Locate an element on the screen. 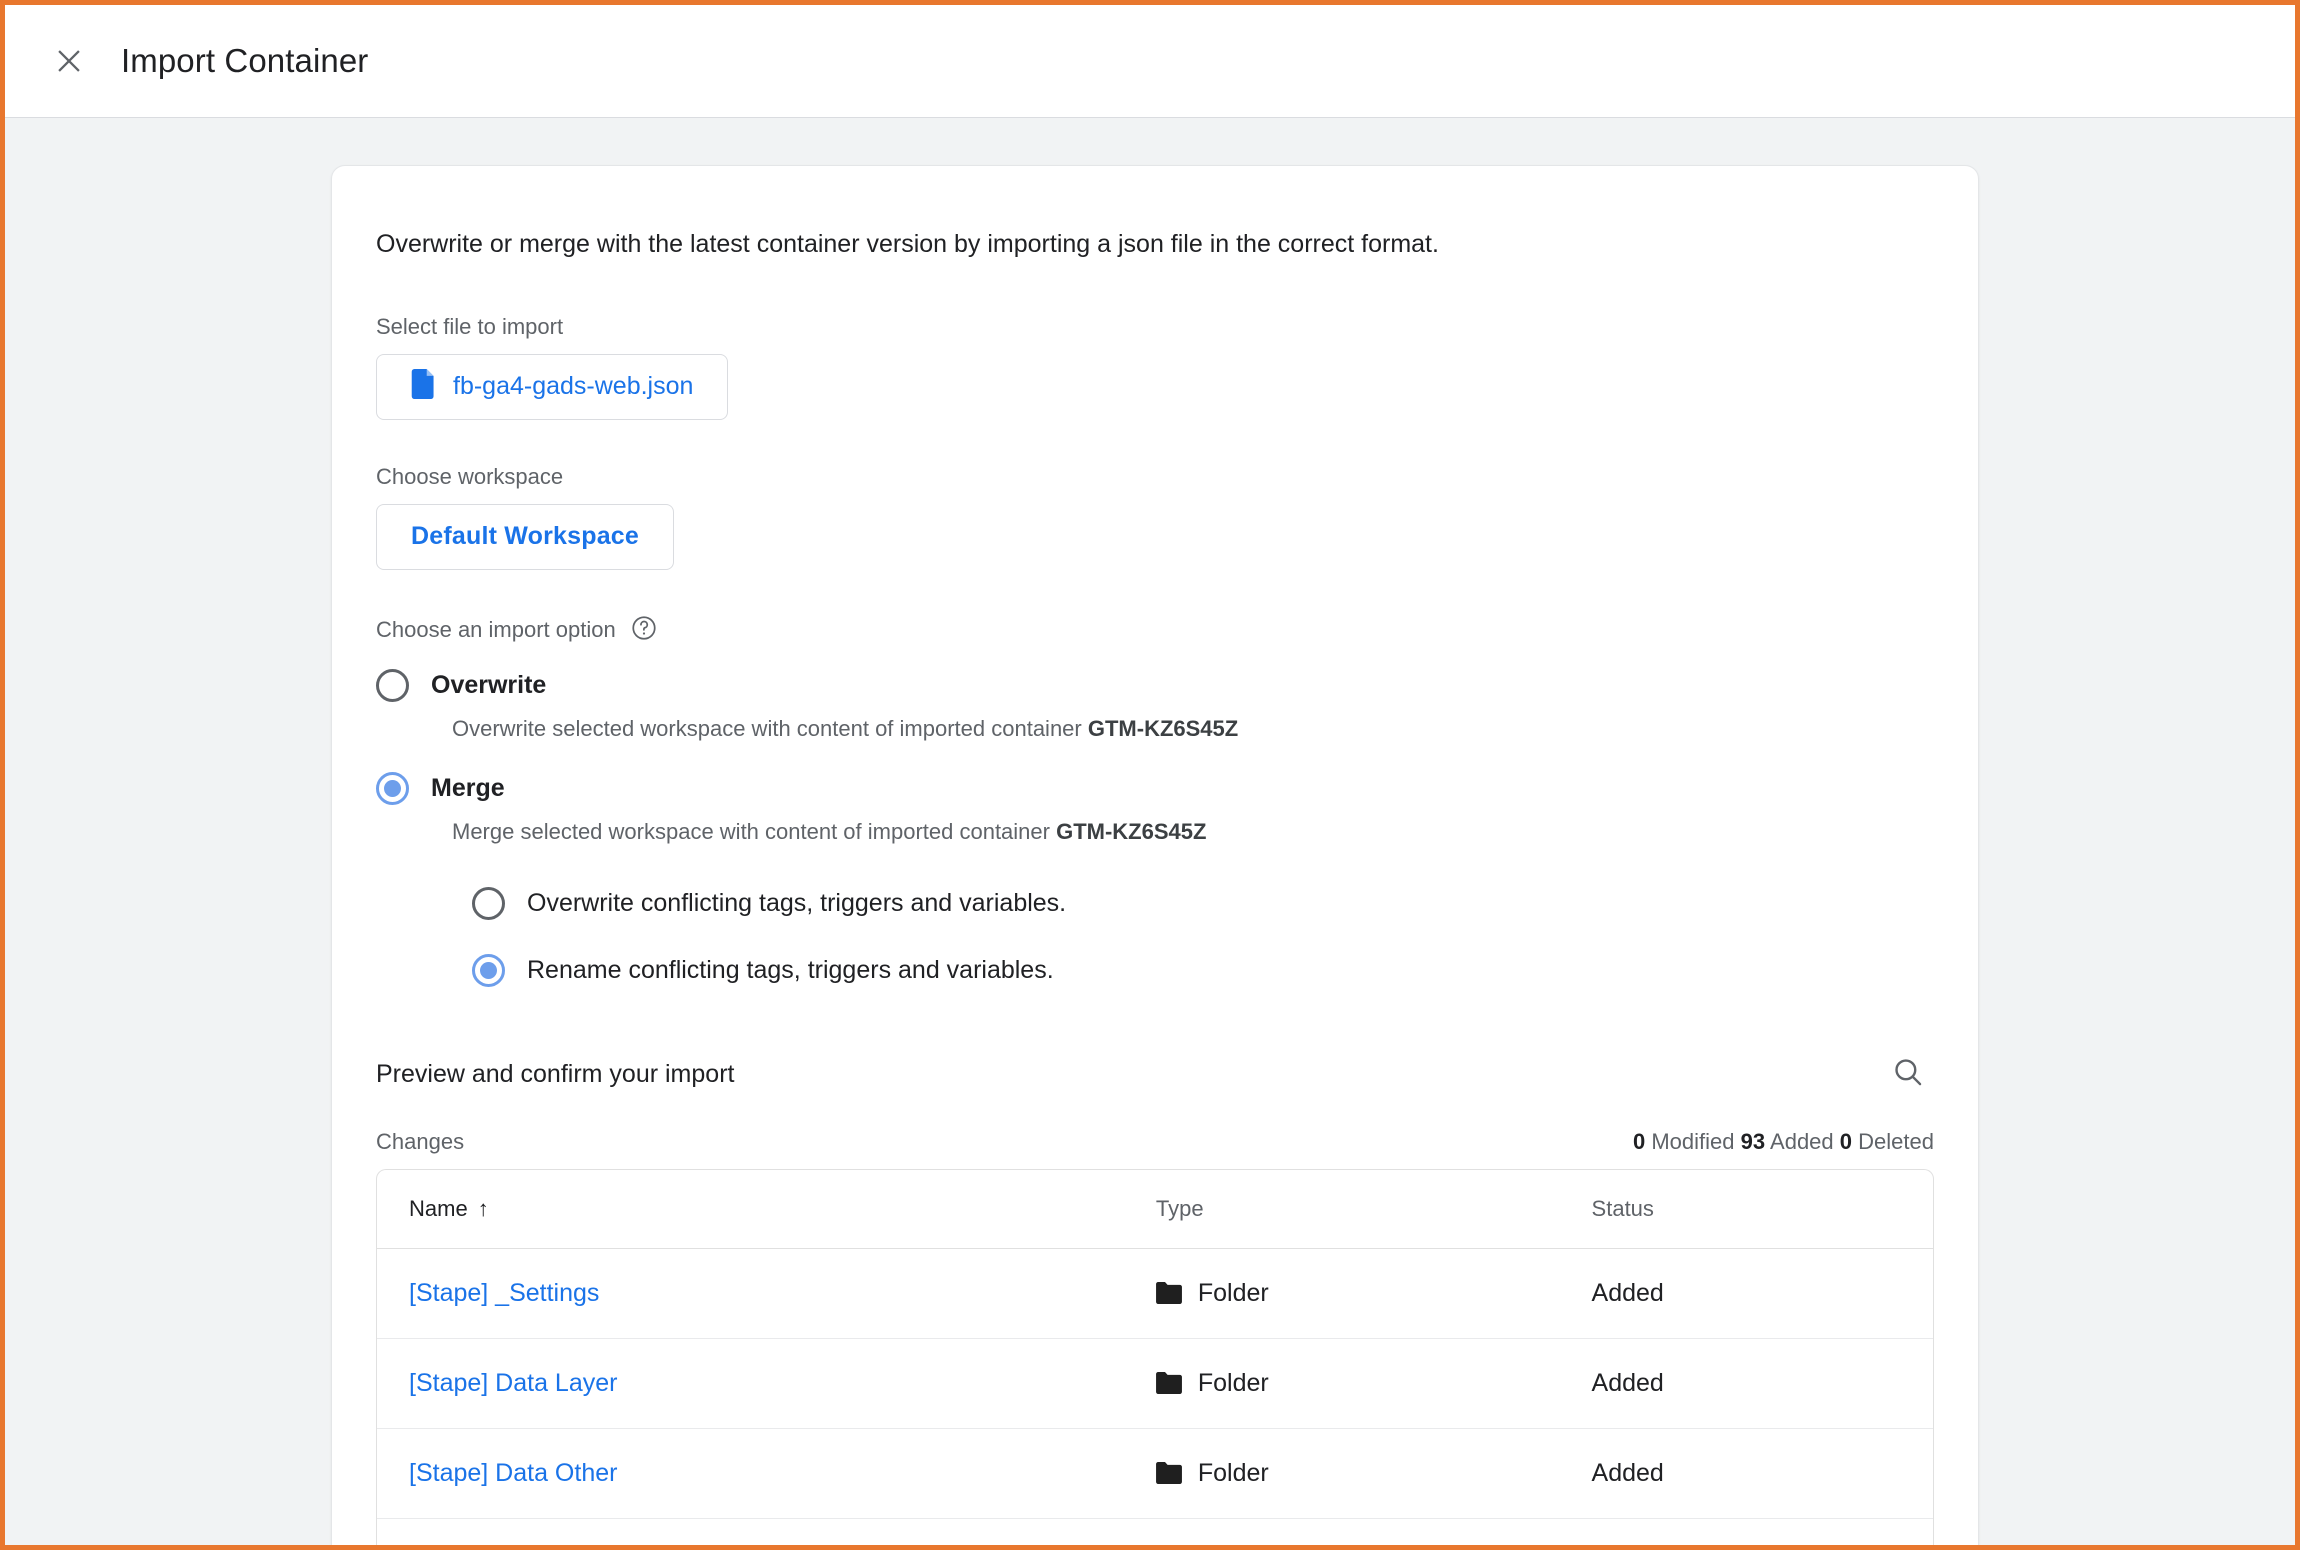 The width and height of the screenshot is (2300, 1550). added-count: 93 is located at coordinates (1753, 1141).